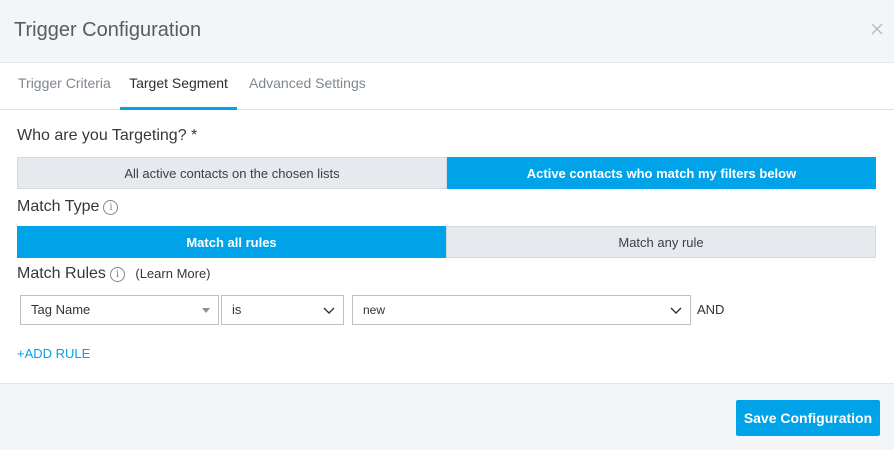  Describe the element at coordinates (61, 273) in the screenshot. I see `match-rules-label: Match Rules` at that location.